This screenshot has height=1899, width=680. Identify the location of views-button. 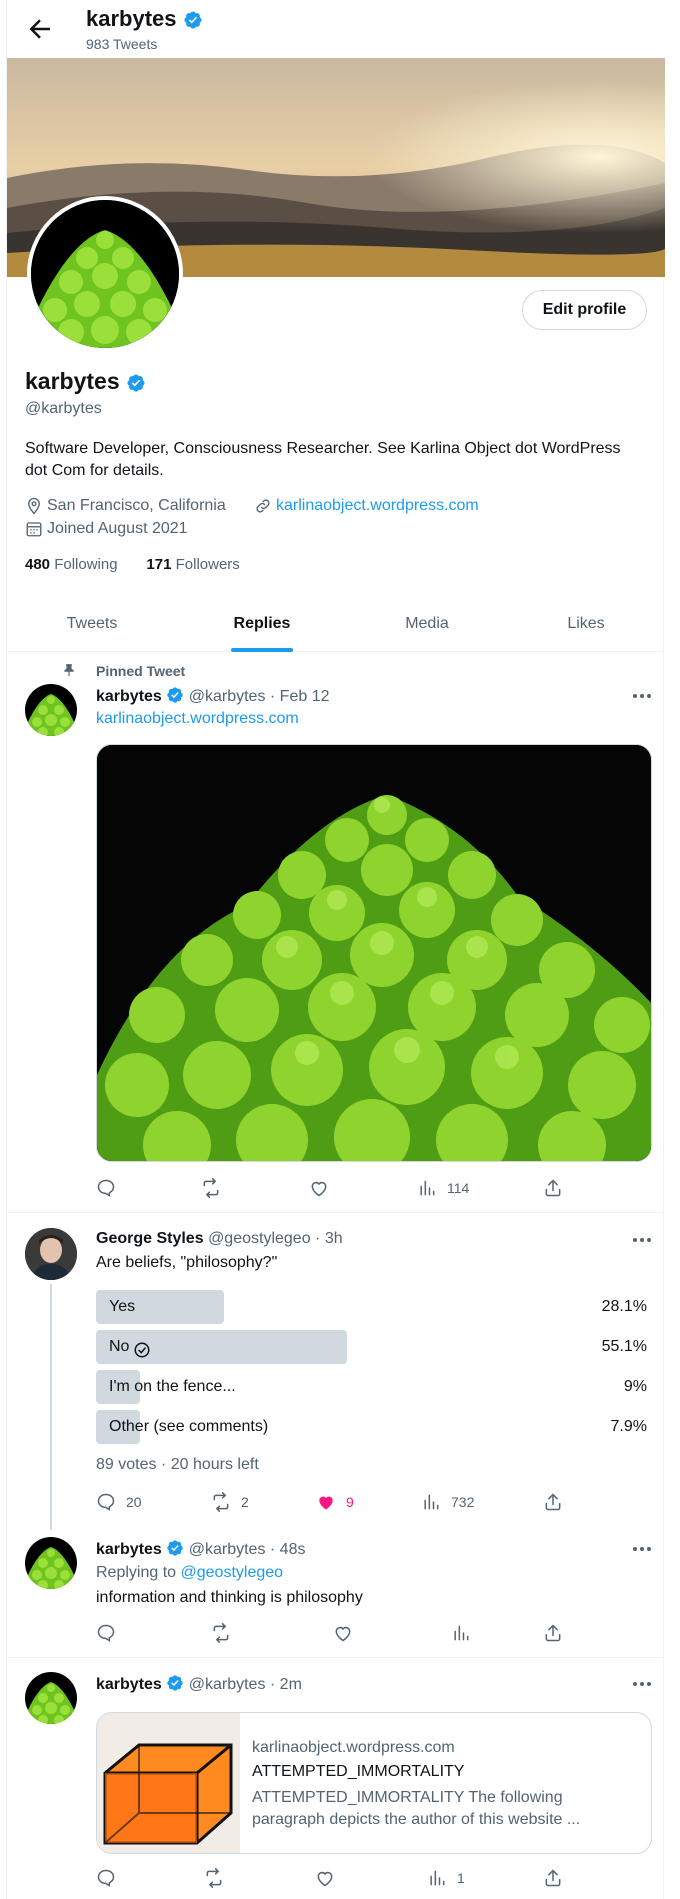
(461, 1633).